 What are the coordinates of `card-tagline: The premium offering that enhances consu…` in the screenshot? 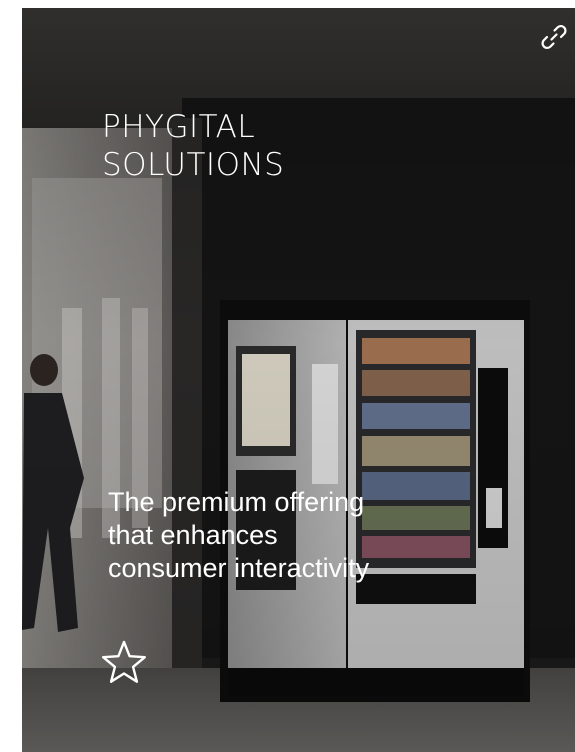 It's located at (288, 535).